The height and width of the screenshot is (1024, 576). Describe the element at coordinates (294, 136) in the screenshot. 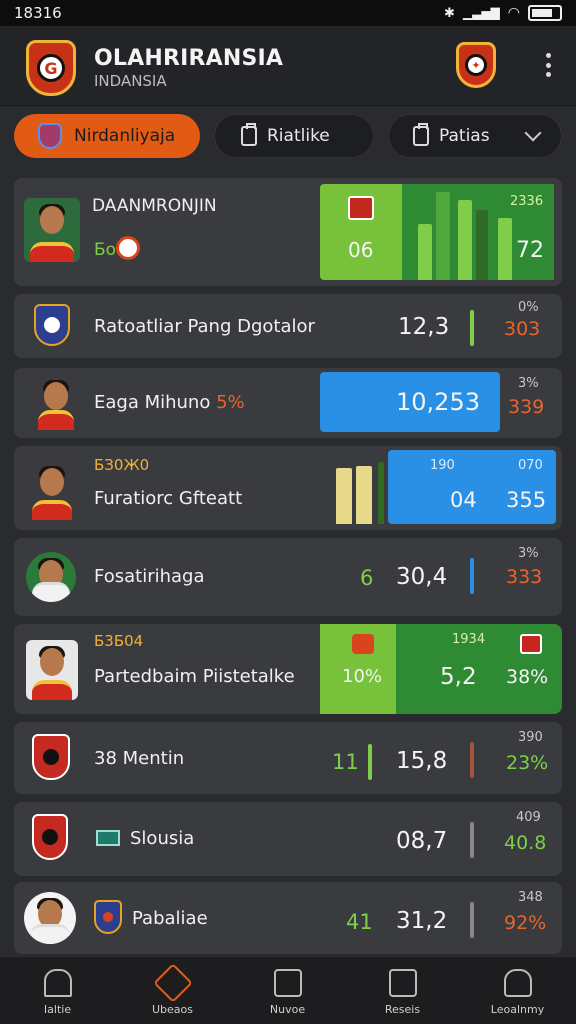

I see `filter-chip-second: Riatlike` at that location.